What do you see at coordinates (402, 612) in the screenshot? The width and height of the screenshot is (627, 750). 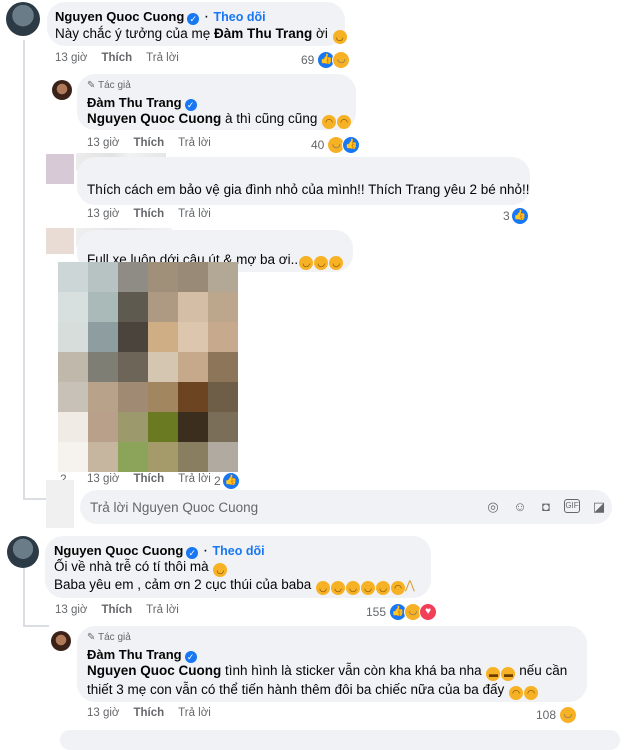 I see `reaction-summary: 155 👍 ◡ ♥` at bounding box center [402, 612].